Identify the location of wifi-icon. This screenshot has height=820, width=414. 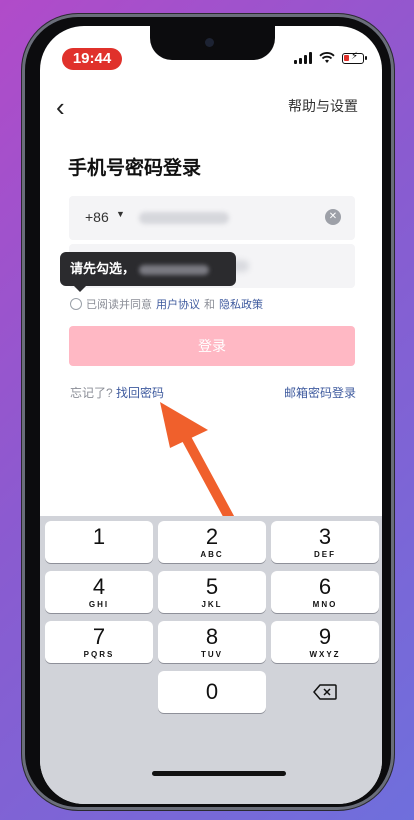
(327, 57).